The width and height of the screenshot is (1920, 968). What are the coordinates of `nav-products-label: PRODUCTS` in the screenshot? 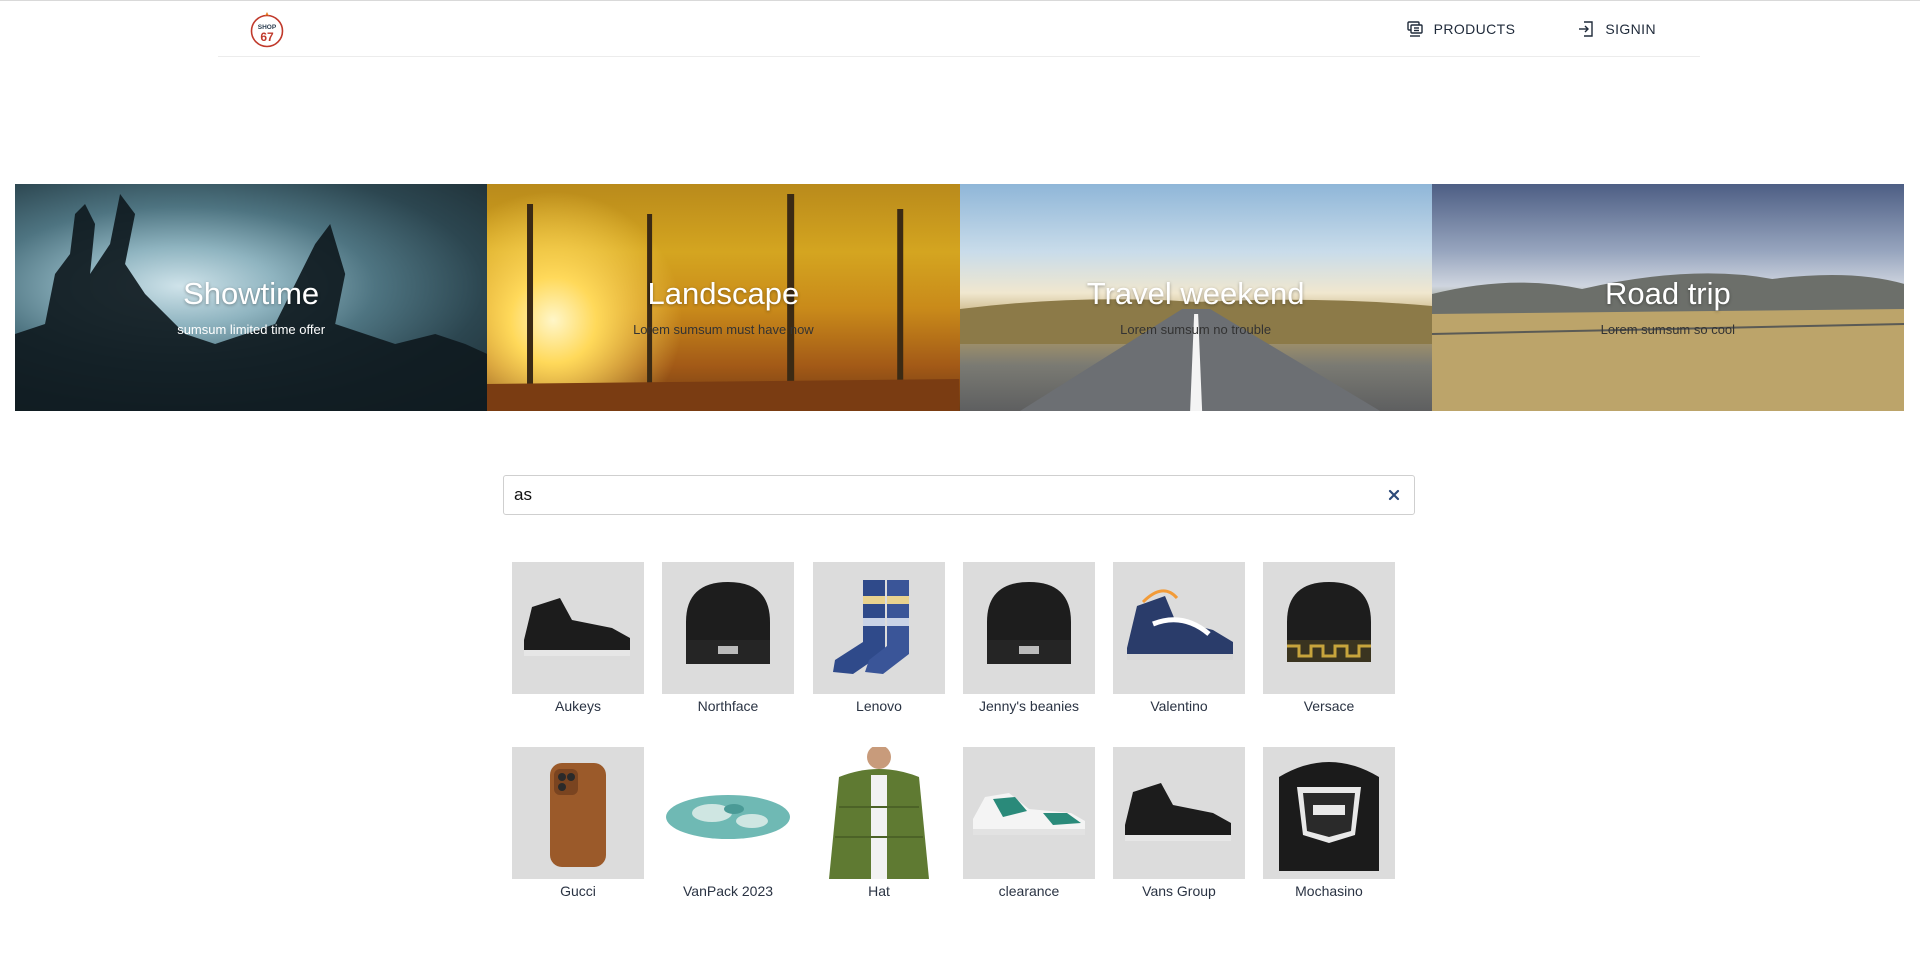 It's located at (1474, 29).